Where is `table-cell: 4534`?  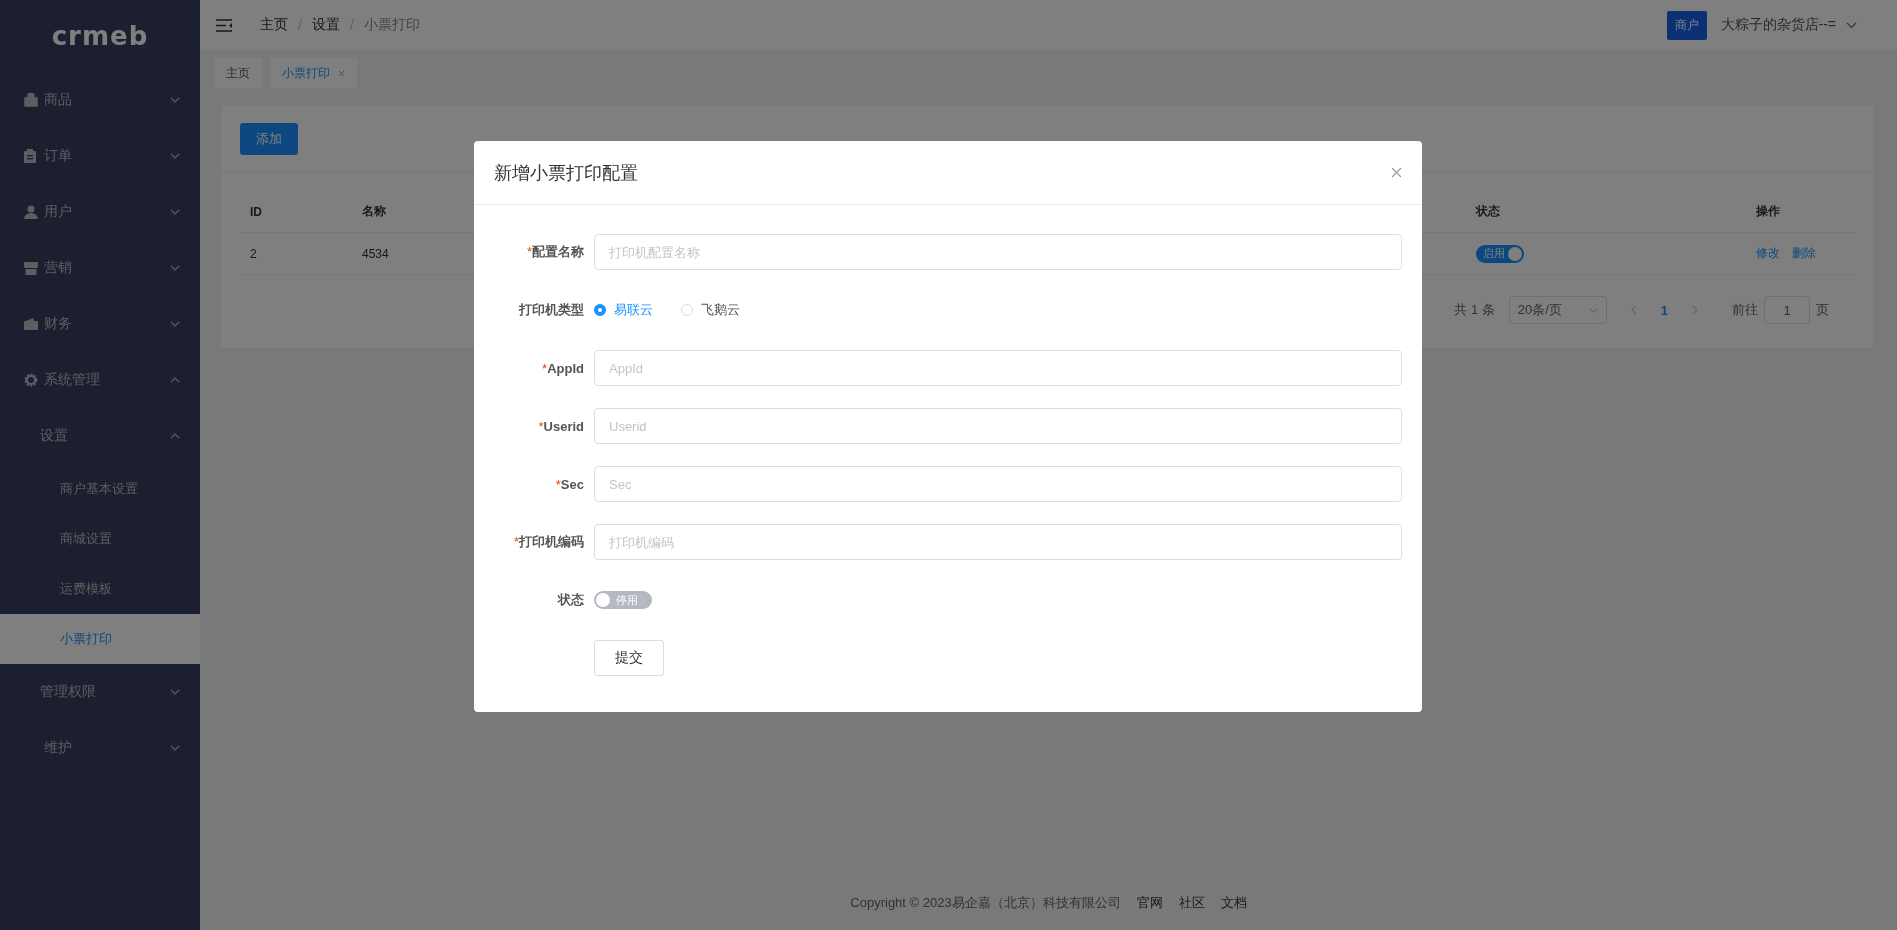
table-cell: 4534 is located at coordinates (375, 253).